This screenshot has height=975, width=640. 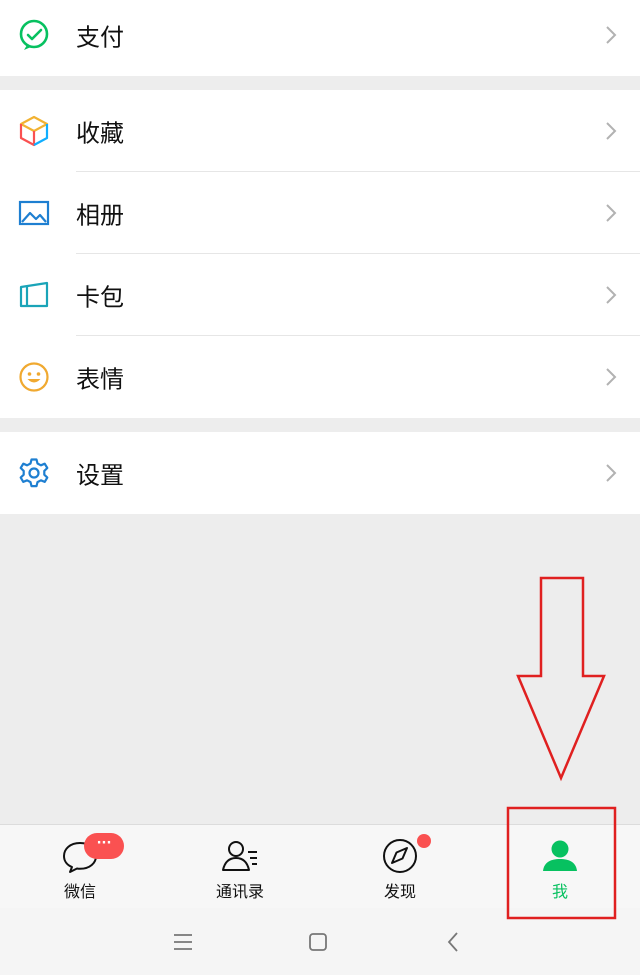 I want to click on pay-group: 支付, so click(x=320, y=38).